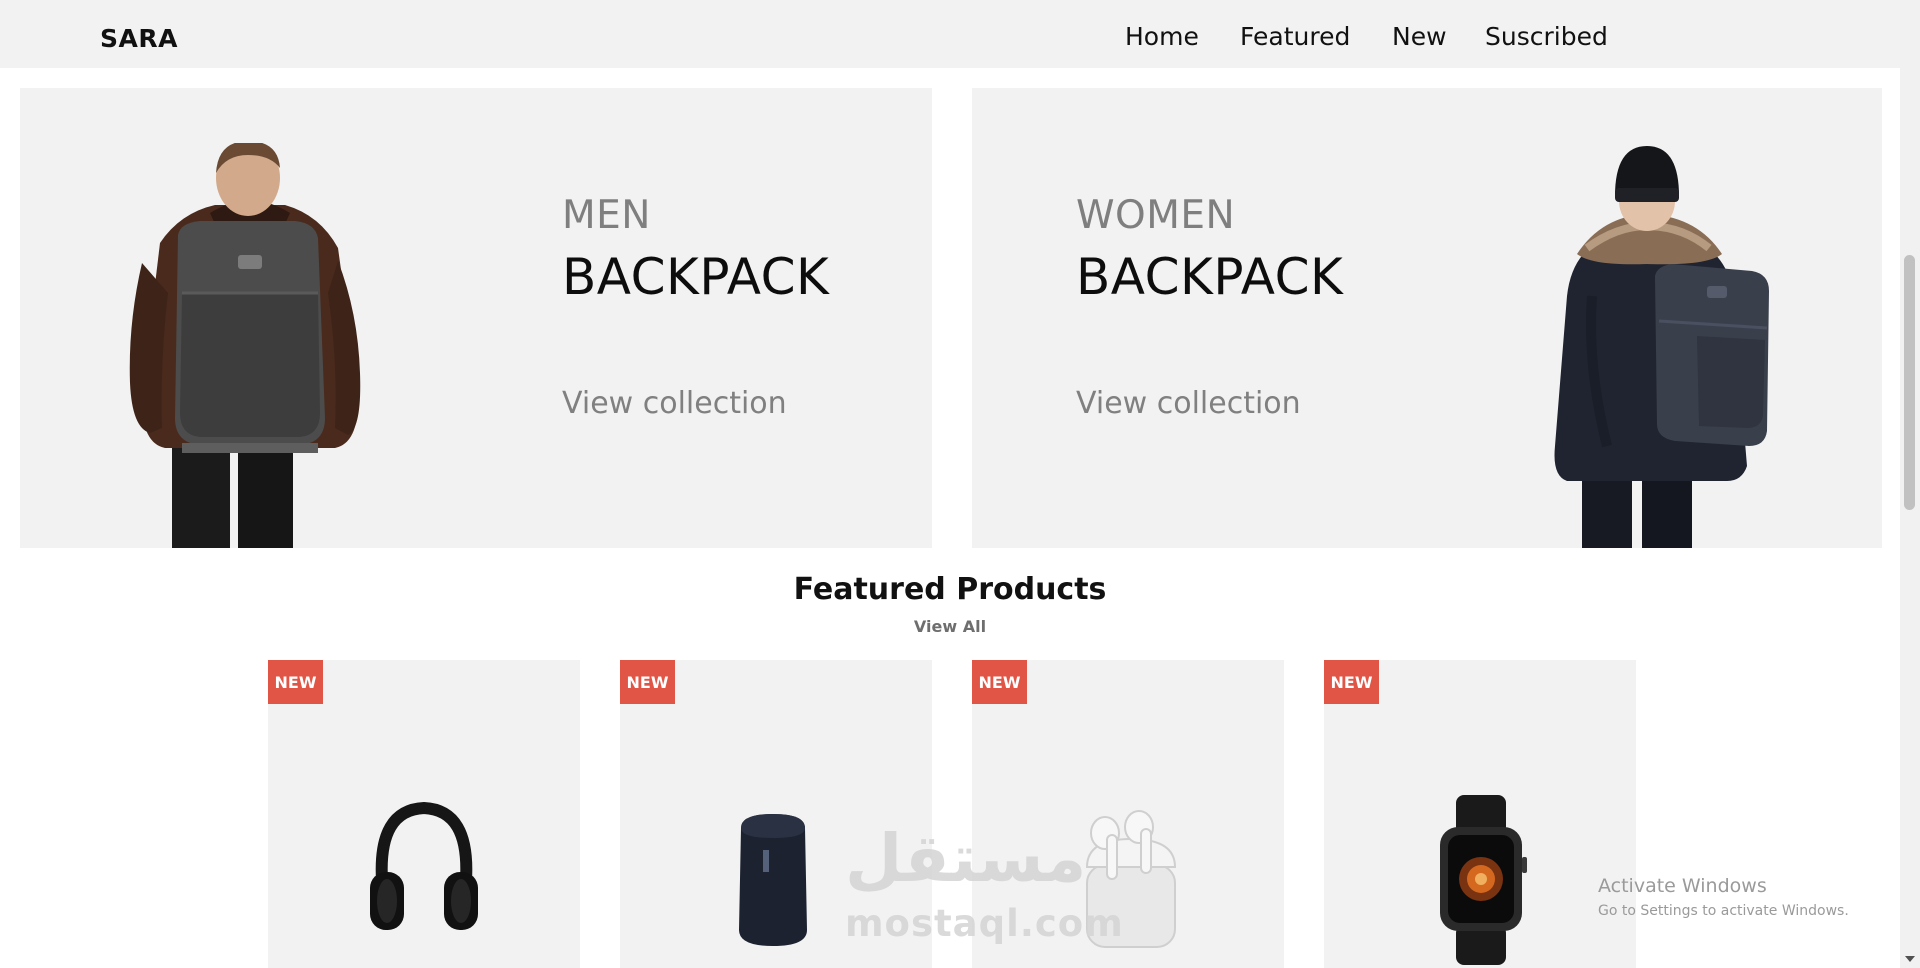 This screenshot has width=1920, height=968. What do you see at coordinates (1210, 277) in the screenshot?
I see `hero-women-title: BACKPACK` at bounding box center [1210, 277].